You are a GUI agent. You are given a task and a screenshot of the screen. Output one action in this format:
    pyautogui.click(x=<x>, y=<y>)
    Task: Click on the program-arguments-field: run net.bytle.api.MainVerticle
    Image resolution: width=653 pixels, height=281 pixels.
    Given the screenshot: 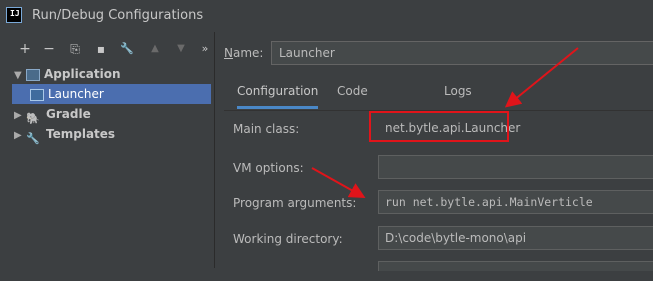 What is the action you would take?
    pyautogui.click(x=515, y=202)
    